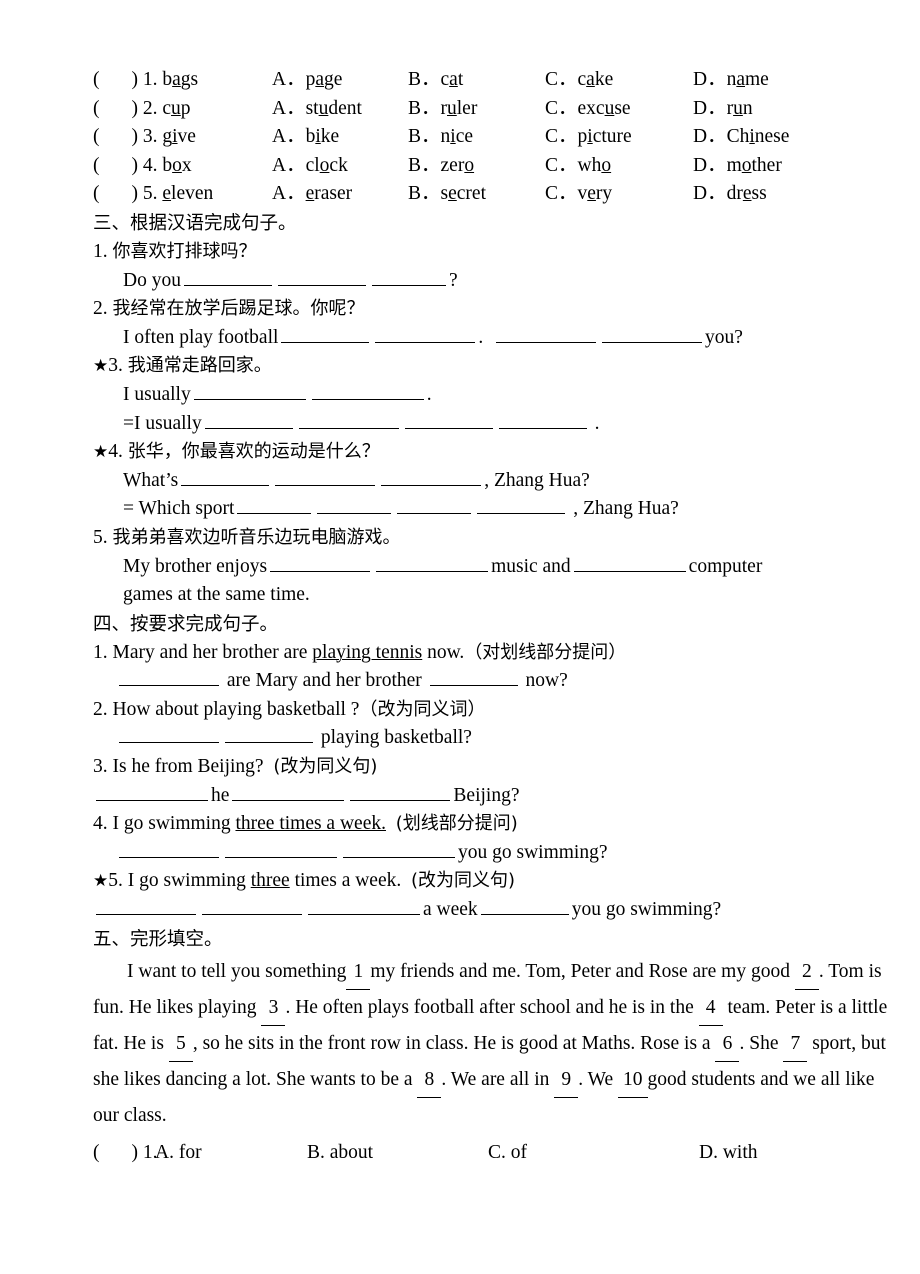 This screenshot has width=920, height=1274. I want to click on mc-option-b: B．zero, so click(441, 166).